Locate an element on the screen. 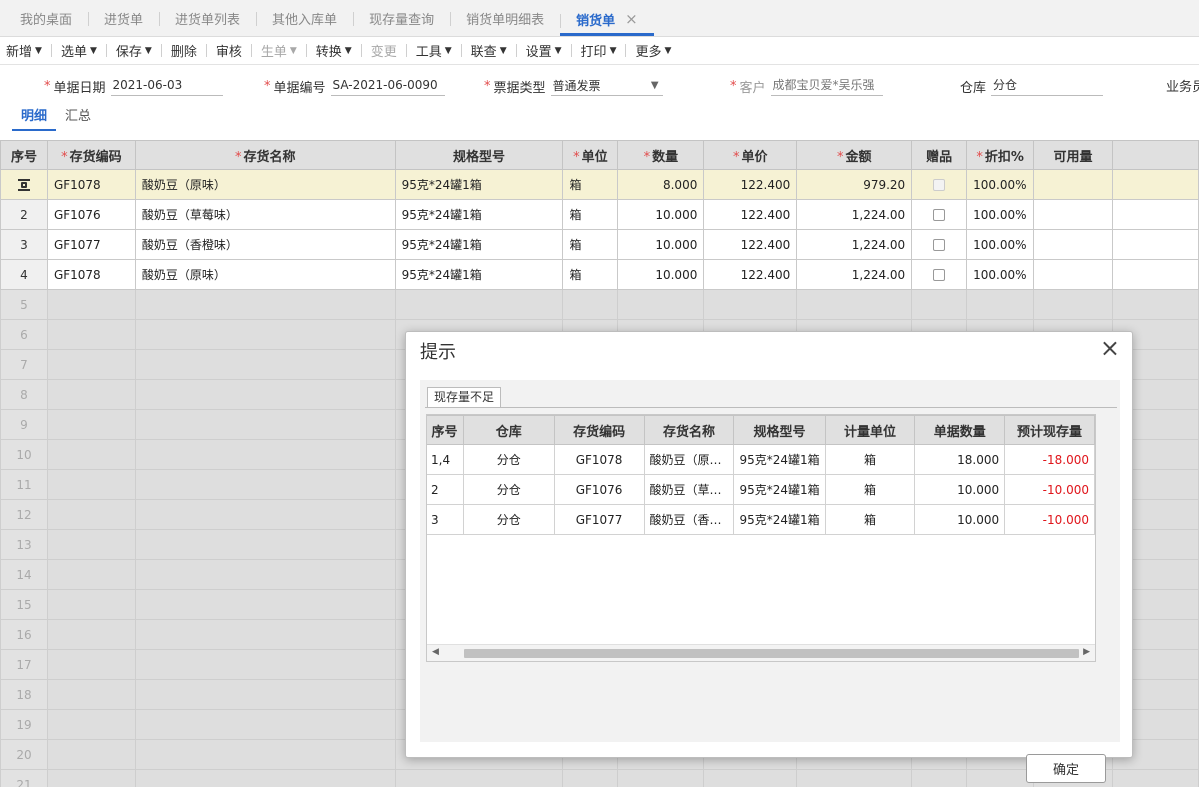  number-input: SA-2021-06-0090 is located at coordinates (387, 86).